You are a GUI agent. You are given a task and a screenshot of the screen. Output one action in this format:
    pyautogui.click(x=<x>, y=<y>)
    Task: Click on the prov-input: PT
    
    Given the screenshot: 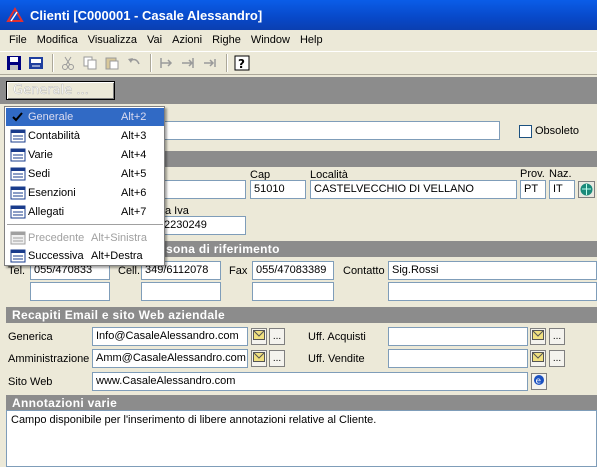 What is the action you would take?
    pyautogui.click(x=533, y=189)
    